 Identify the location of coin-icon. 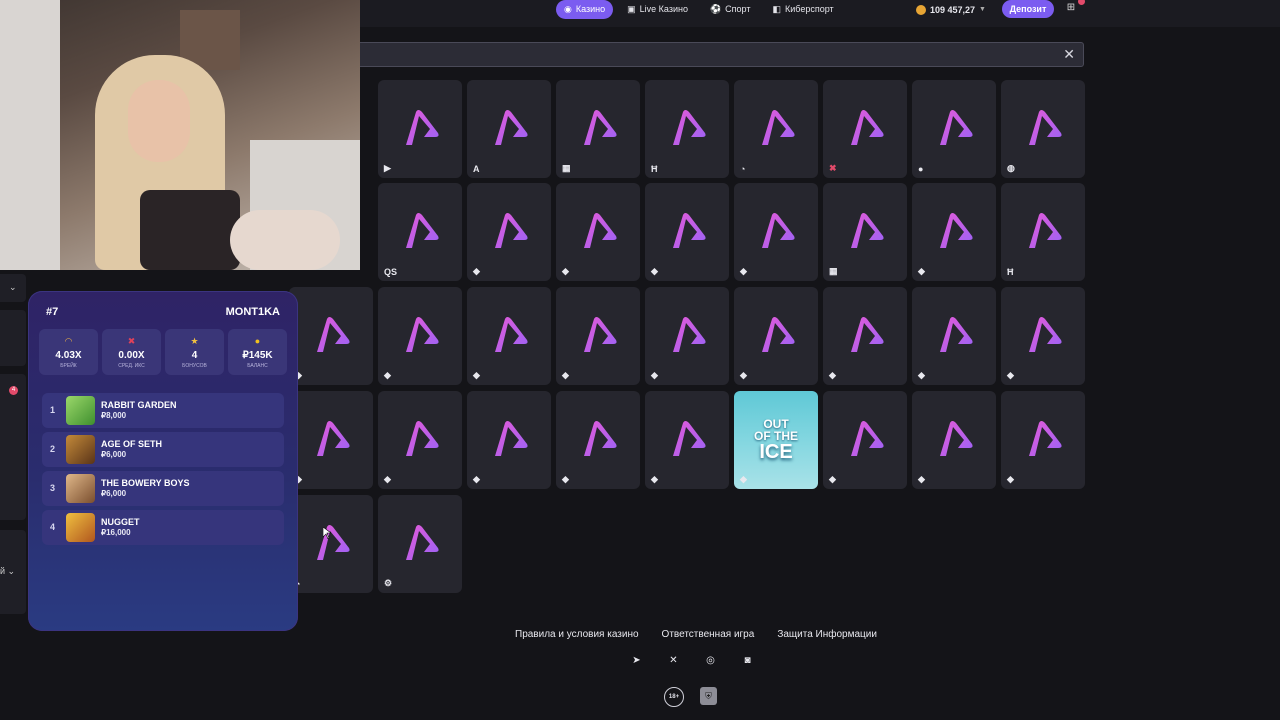
(921, 9).